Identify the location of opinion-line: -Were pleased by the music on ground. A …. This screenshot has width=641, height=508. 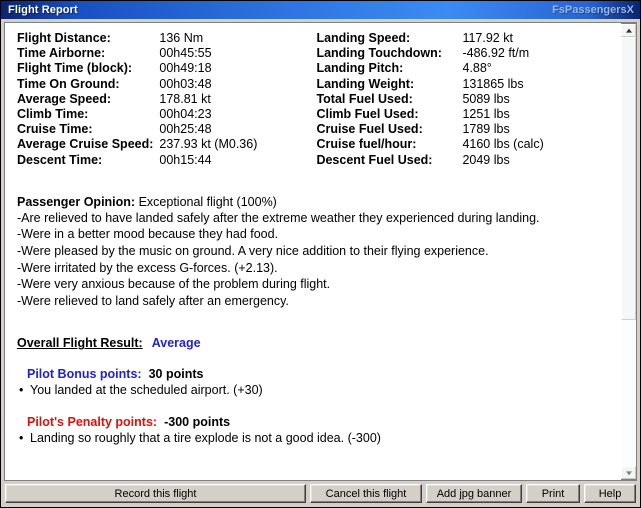
(253, 251).